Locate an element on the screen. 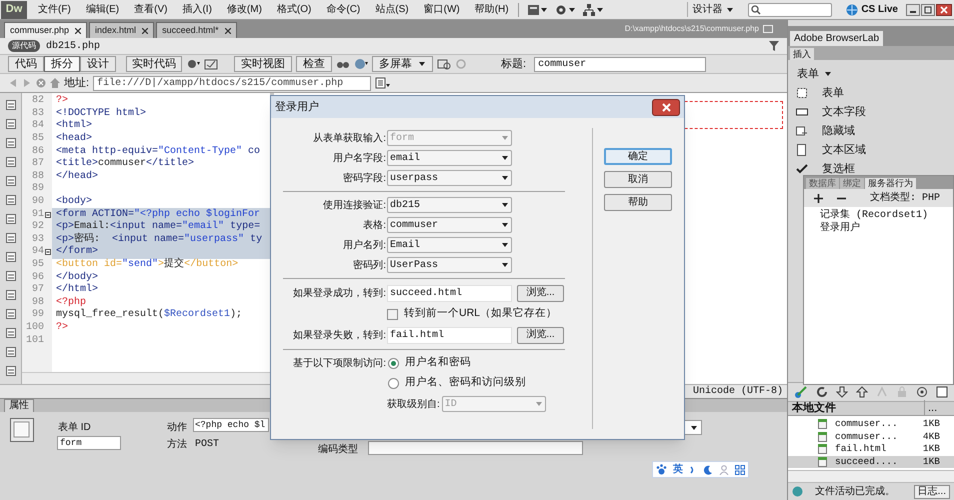  panel-tab: 绑定 is located at coordinates (852, 183).